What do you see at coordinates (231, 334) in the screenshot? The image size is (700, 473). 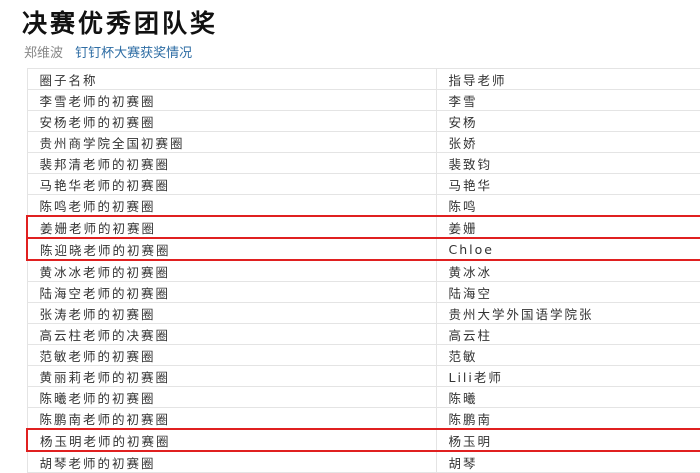 I see `cell-circle-name: 高云柱老师的决赛圈` at bounding box center [231, 334].